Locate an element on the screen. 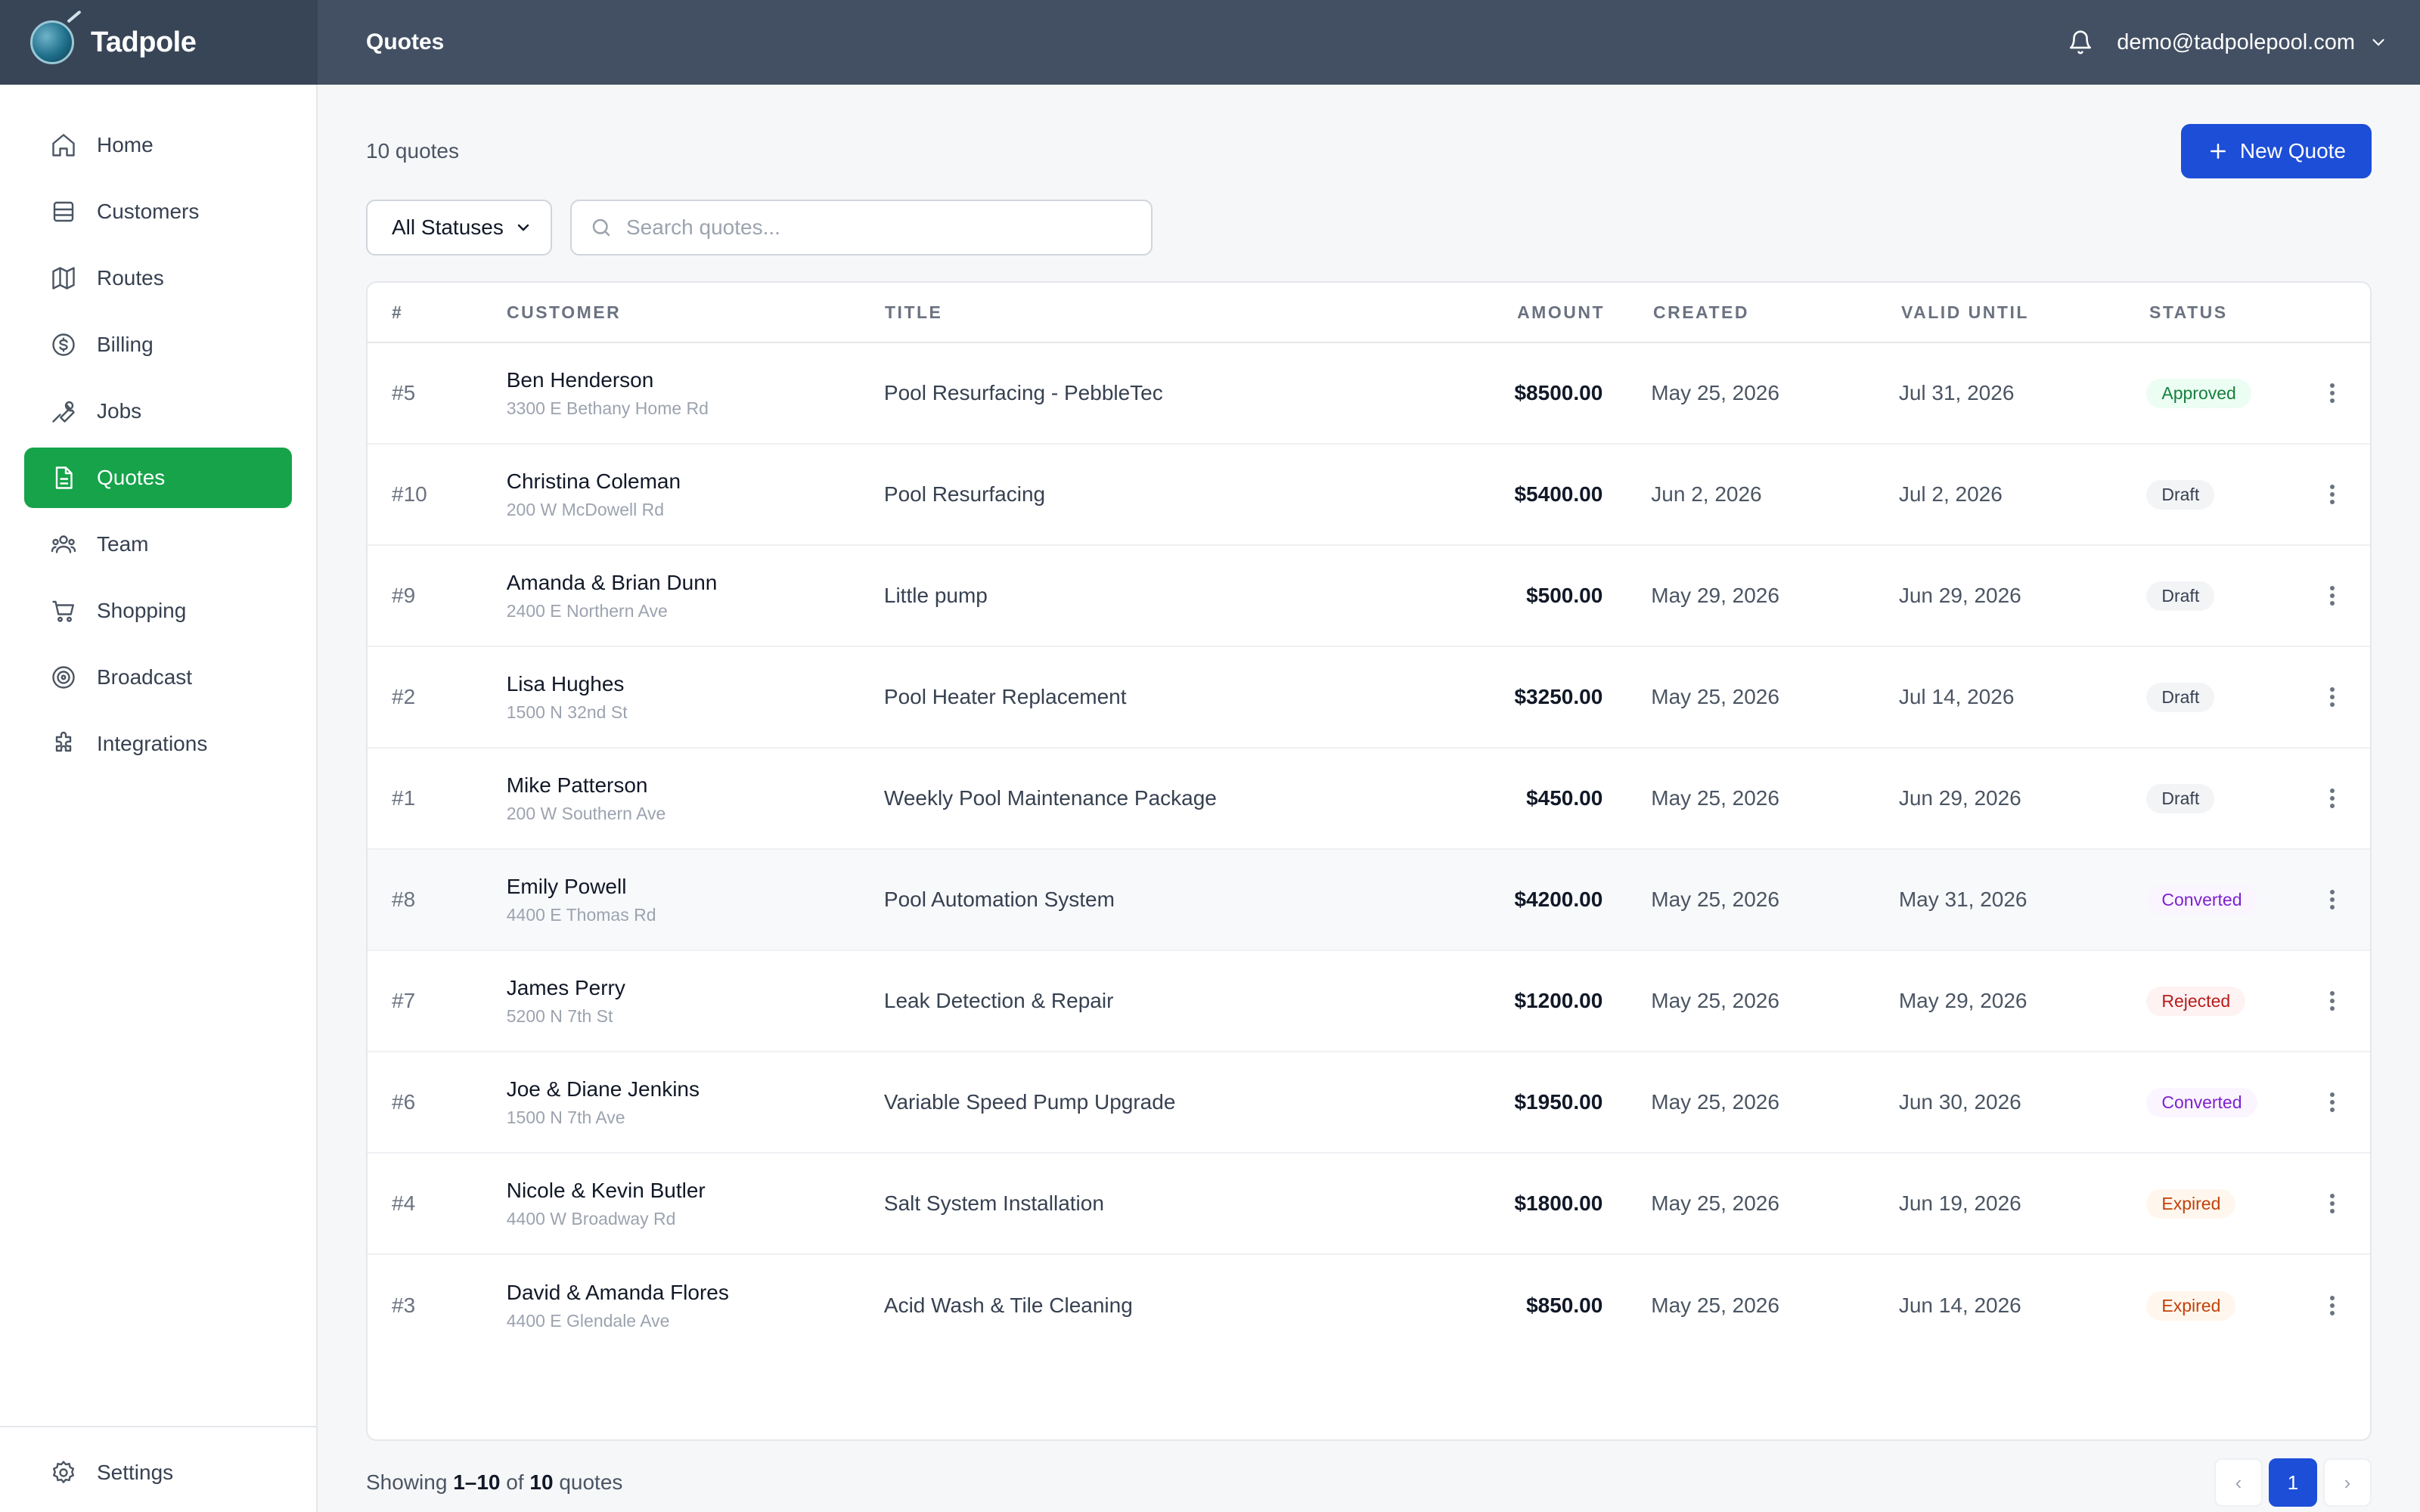 This screenshot has height=1512, width=2420. sidebar-item-label: Home is located at coordinates (125, 144).